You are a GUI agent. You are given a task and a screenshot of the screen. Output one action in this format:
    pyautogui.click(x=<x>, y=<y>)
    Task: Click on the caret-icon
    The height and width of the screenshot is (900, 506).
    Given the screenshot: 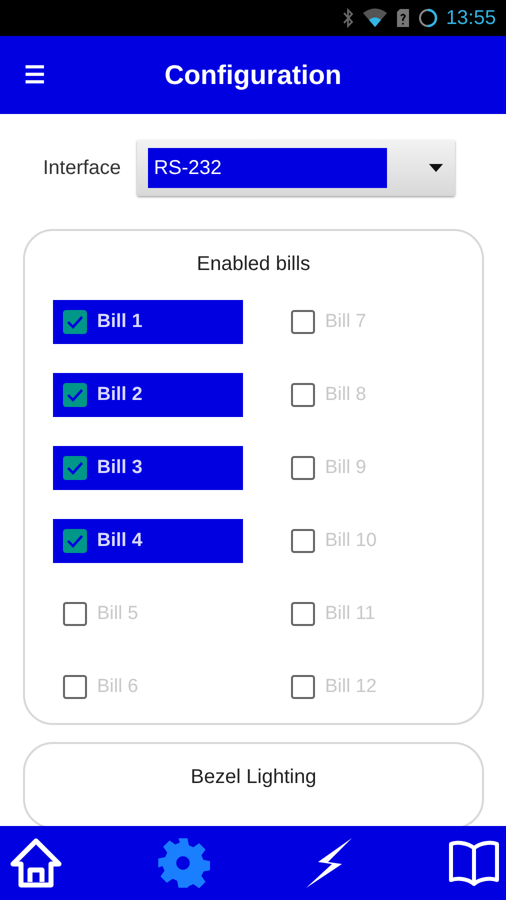 What is the action you would take?
    pyautogui.click(x=435, y=168)
    